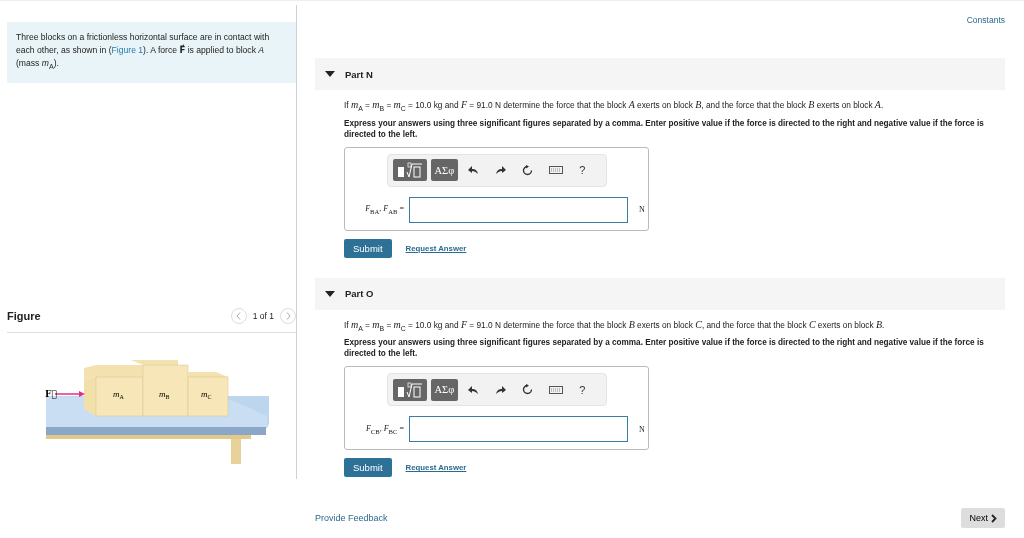 Image resolution: width=1024 pixels, height=538 pixels. What do you see at coordinates (615, 325) in the screenshot?
I see `question-text: If m$_{A}$ = m$_{B}$ = m$_{C}$ = 10.0 kg and F = 91.0 N determine the force that the block B exerts on block C, and the force that the block C exerts on block B.` at bounding box center [615, 325].